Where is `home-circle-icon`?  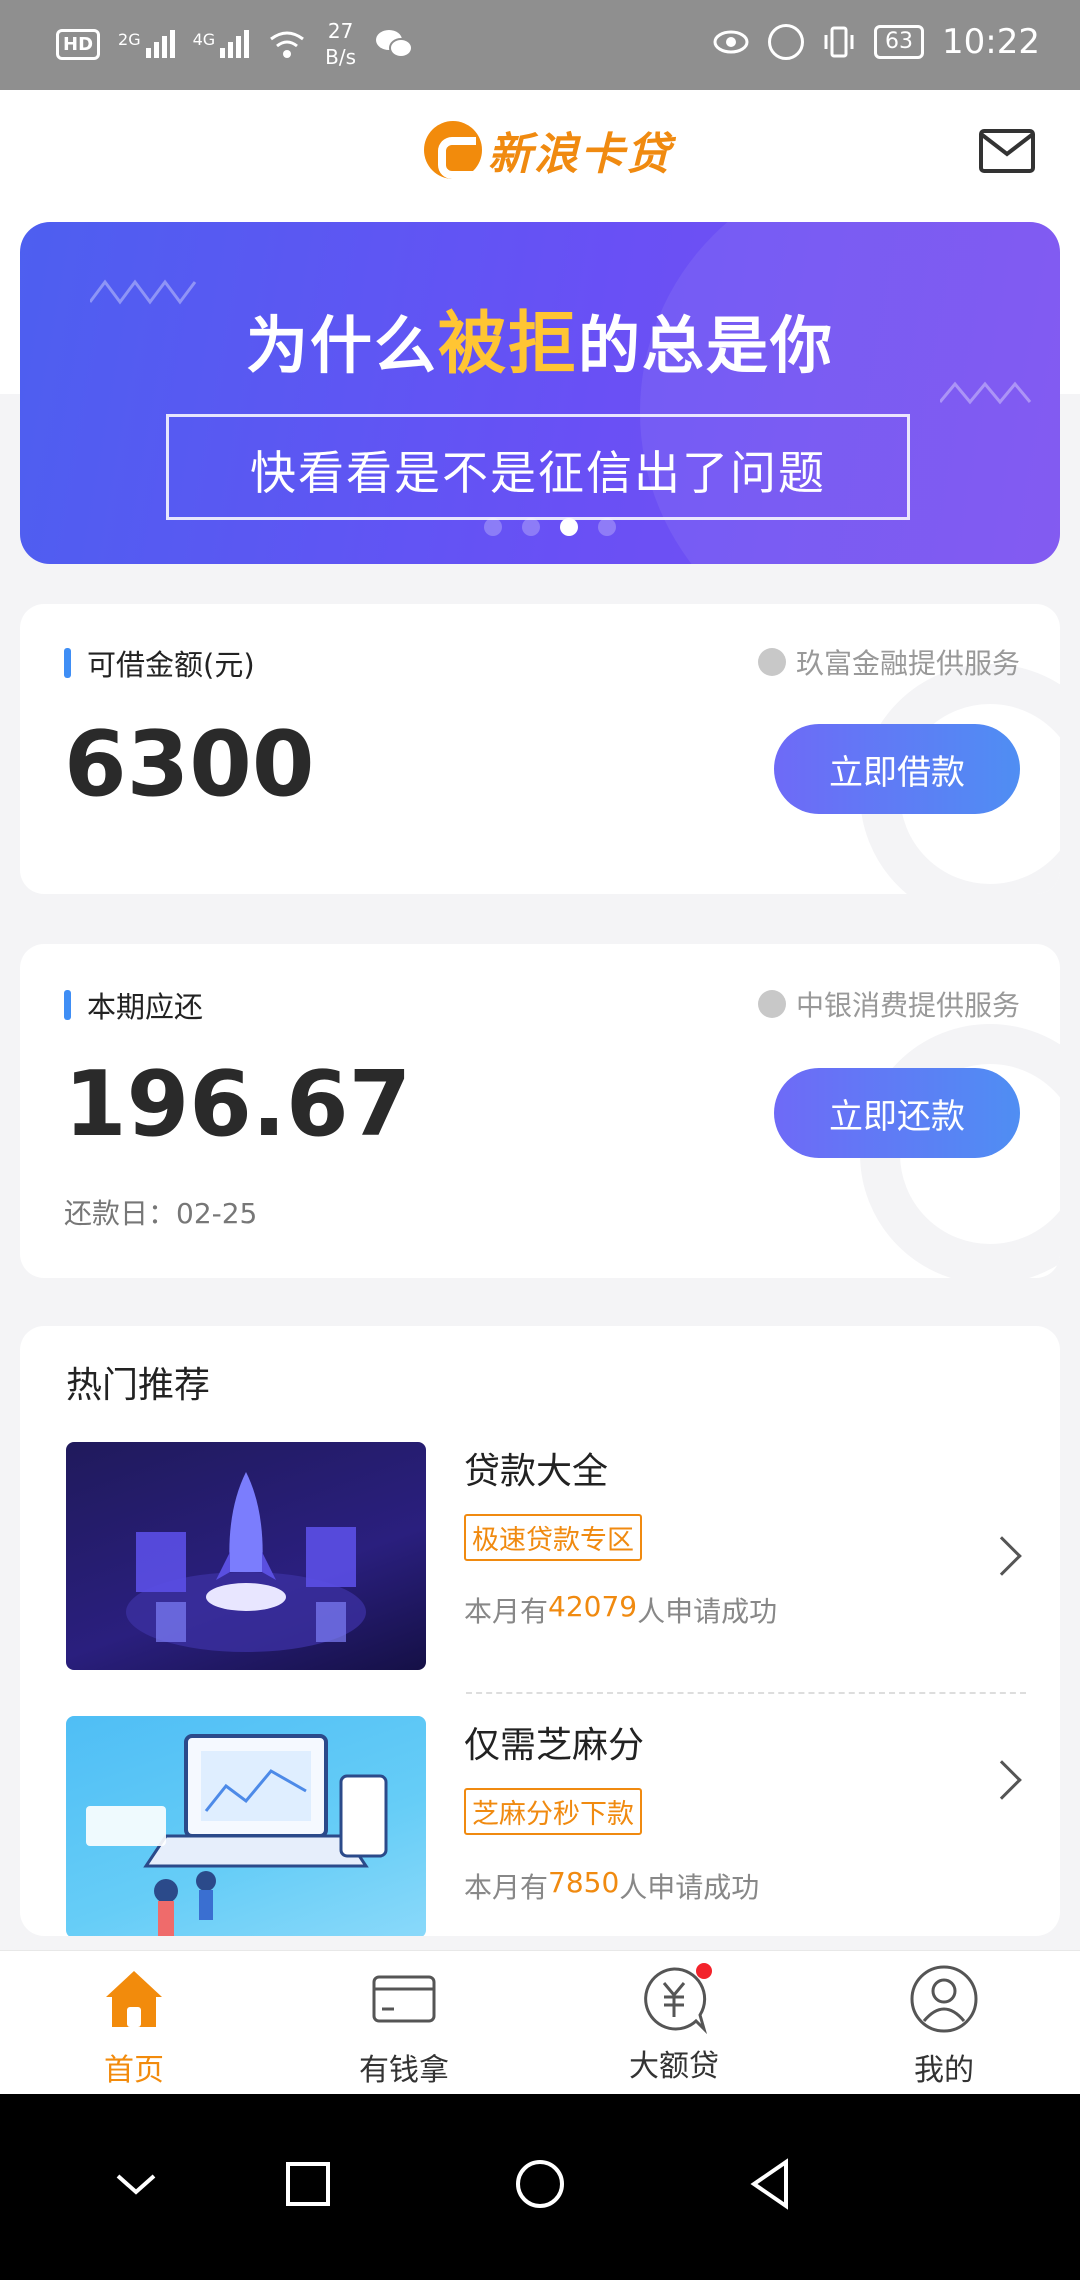
home-circle-icon is located at coordinates (540, 2184).